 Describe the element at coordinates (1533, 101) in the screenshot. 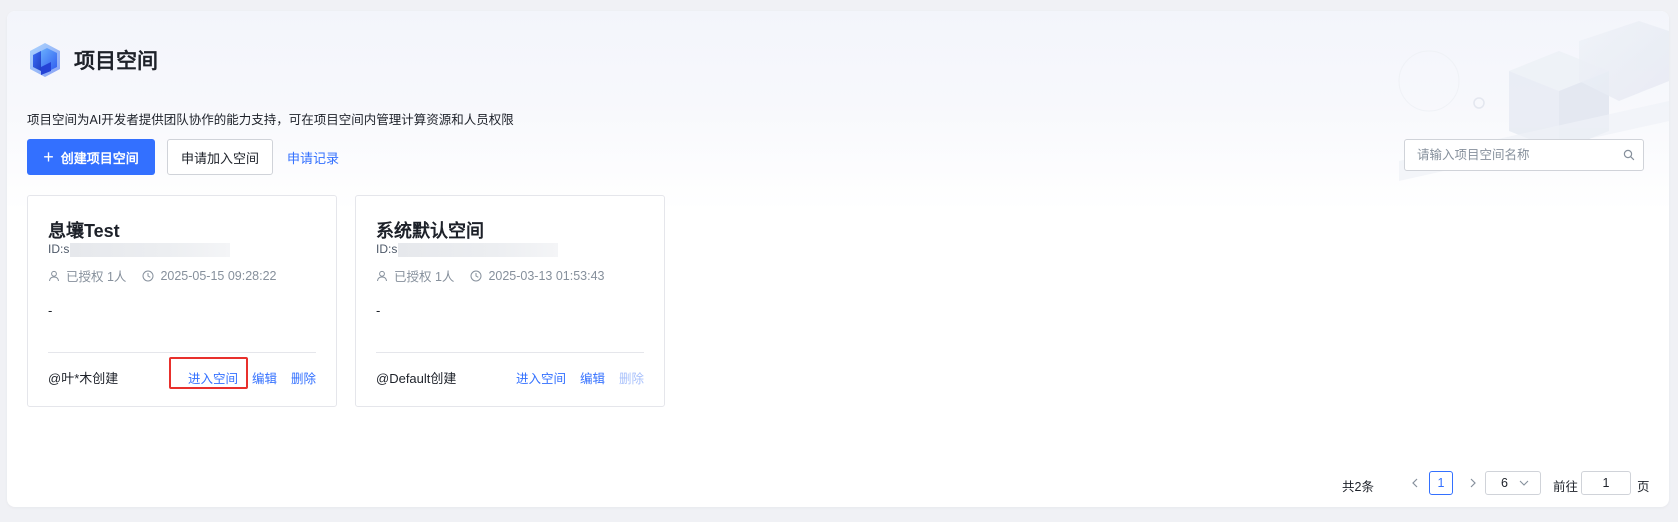

I see `decorative-cubes-graphic` at that location.